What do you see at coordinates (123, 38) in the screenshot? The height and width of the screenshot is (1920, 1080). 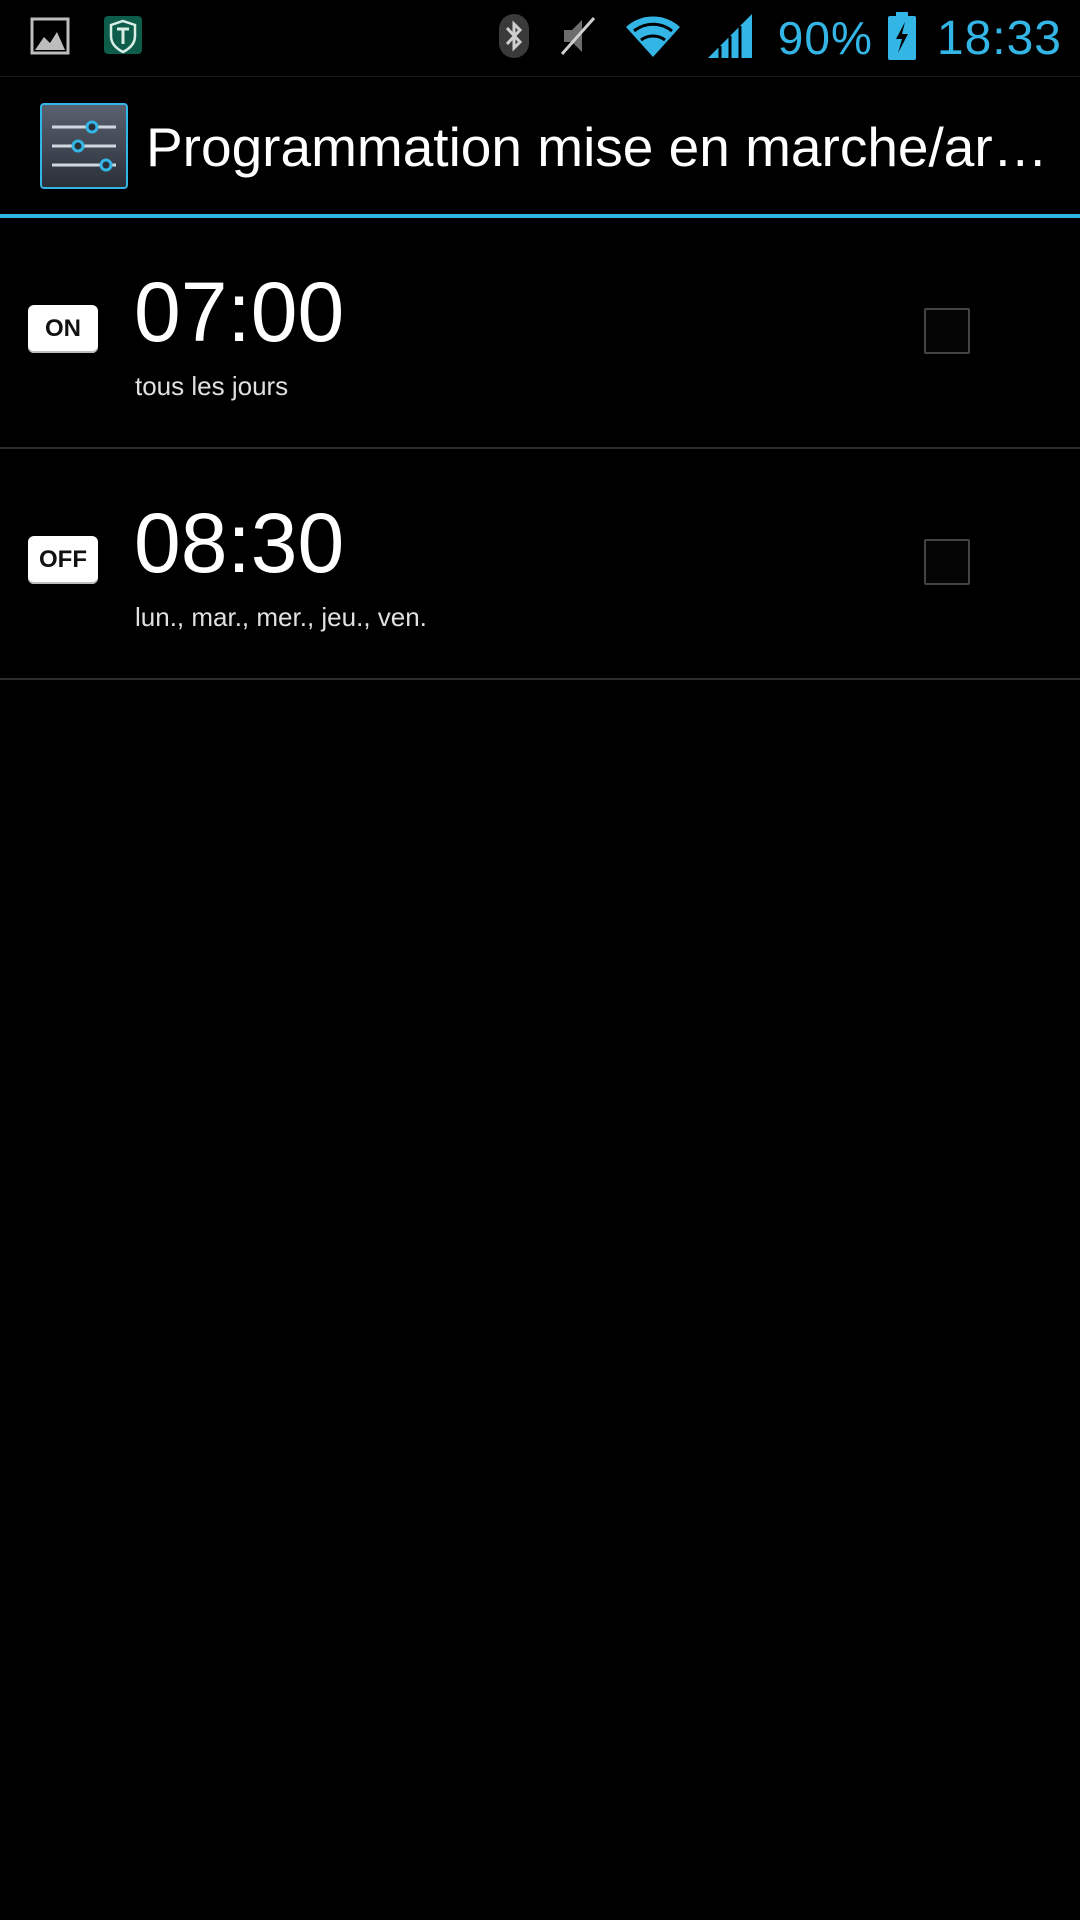 I see `shield-icon` at bounding box center [123, 38].